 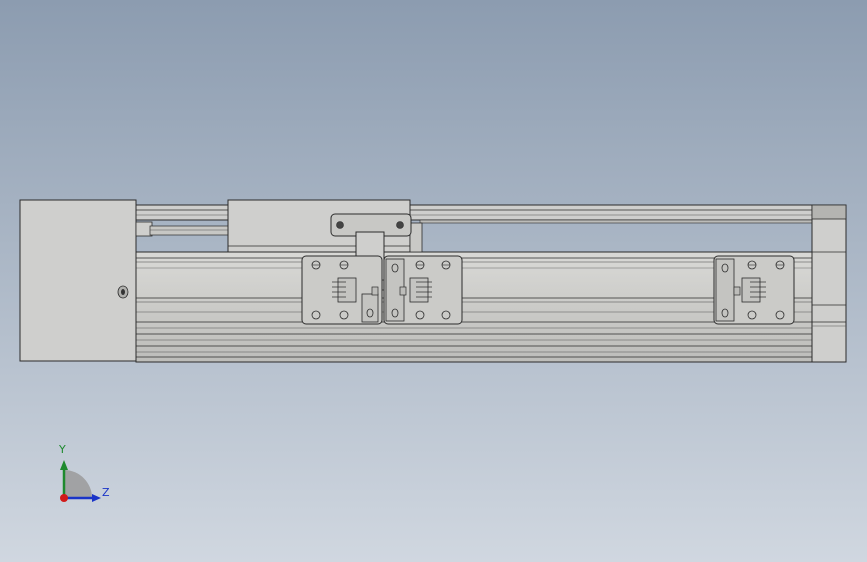 What do you see at coordinates (829, 283) in the screenshot?
I see `right-end-cap` at bounding box center [829, 283].